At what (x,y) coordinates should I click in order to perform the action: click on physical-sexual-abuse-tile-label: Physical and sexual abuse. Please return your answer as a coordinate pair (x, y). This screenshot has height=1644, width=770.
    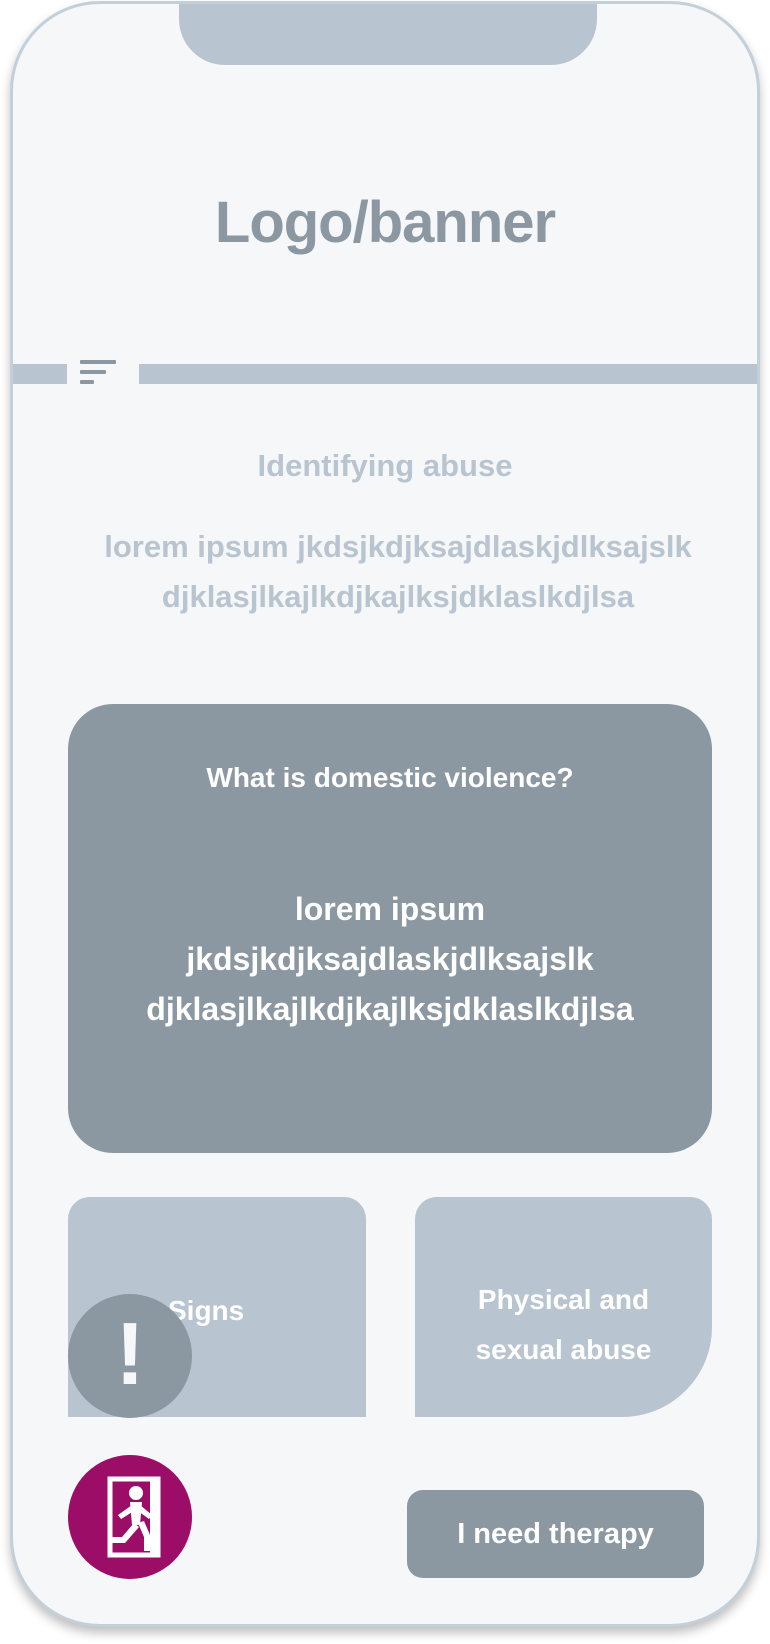
    Looking at the image, I should click on (563, 1324).